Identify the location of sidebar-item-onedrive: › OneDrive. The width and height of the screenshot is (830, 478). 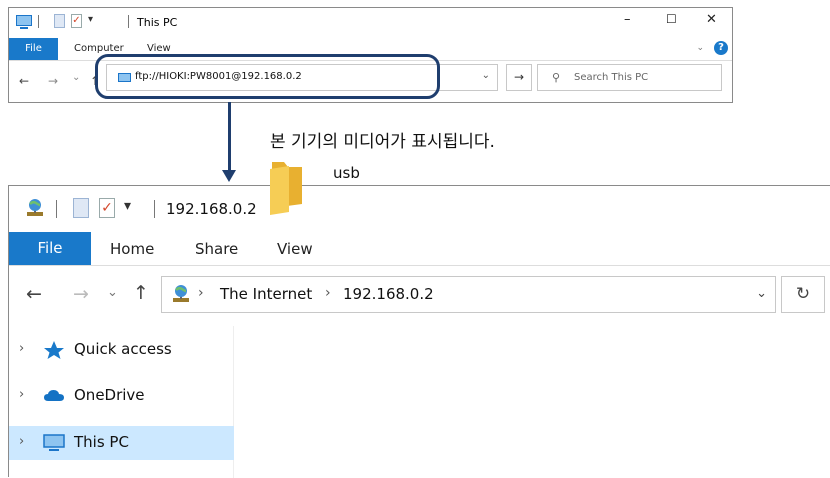
(121, 396).